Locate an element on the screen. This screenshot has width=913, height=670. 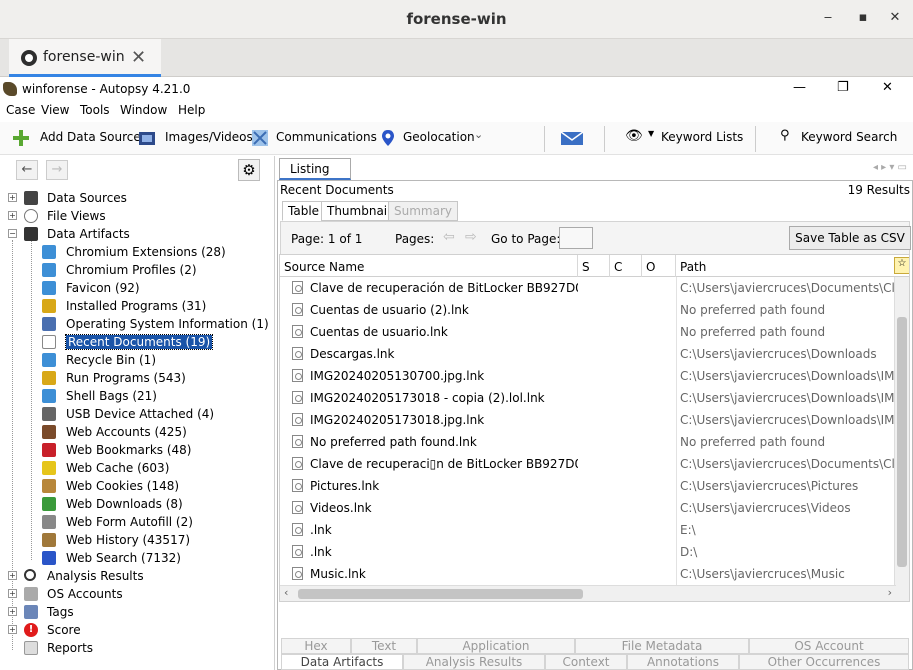
column-path: Path is located at coordinates (784, 266).